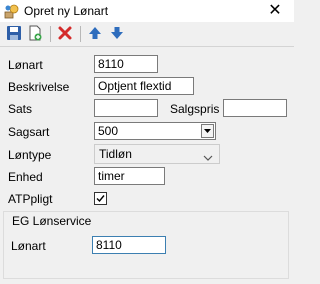 The width and height of the screenshot is (320, 284). I want to click on combo-dropdown-icon, so click(207, 131).